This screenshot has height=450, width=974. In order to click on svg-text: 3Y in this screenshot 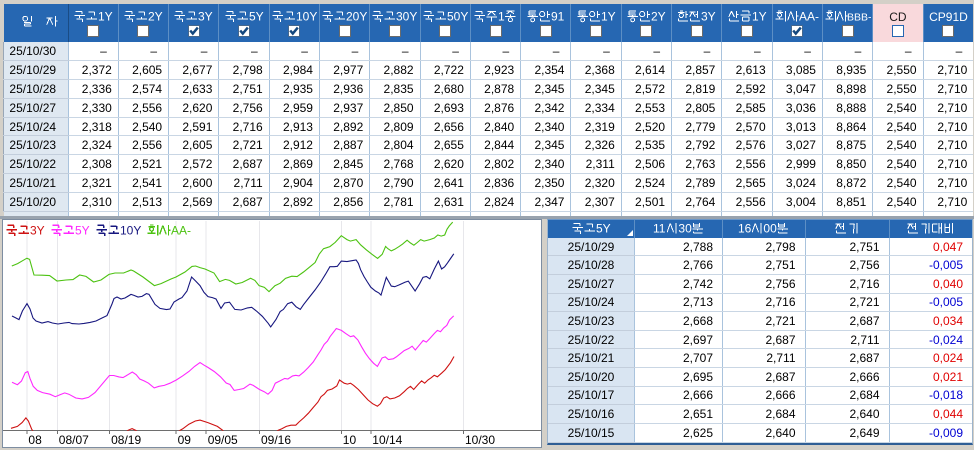, I will do `click(37, 230)`.